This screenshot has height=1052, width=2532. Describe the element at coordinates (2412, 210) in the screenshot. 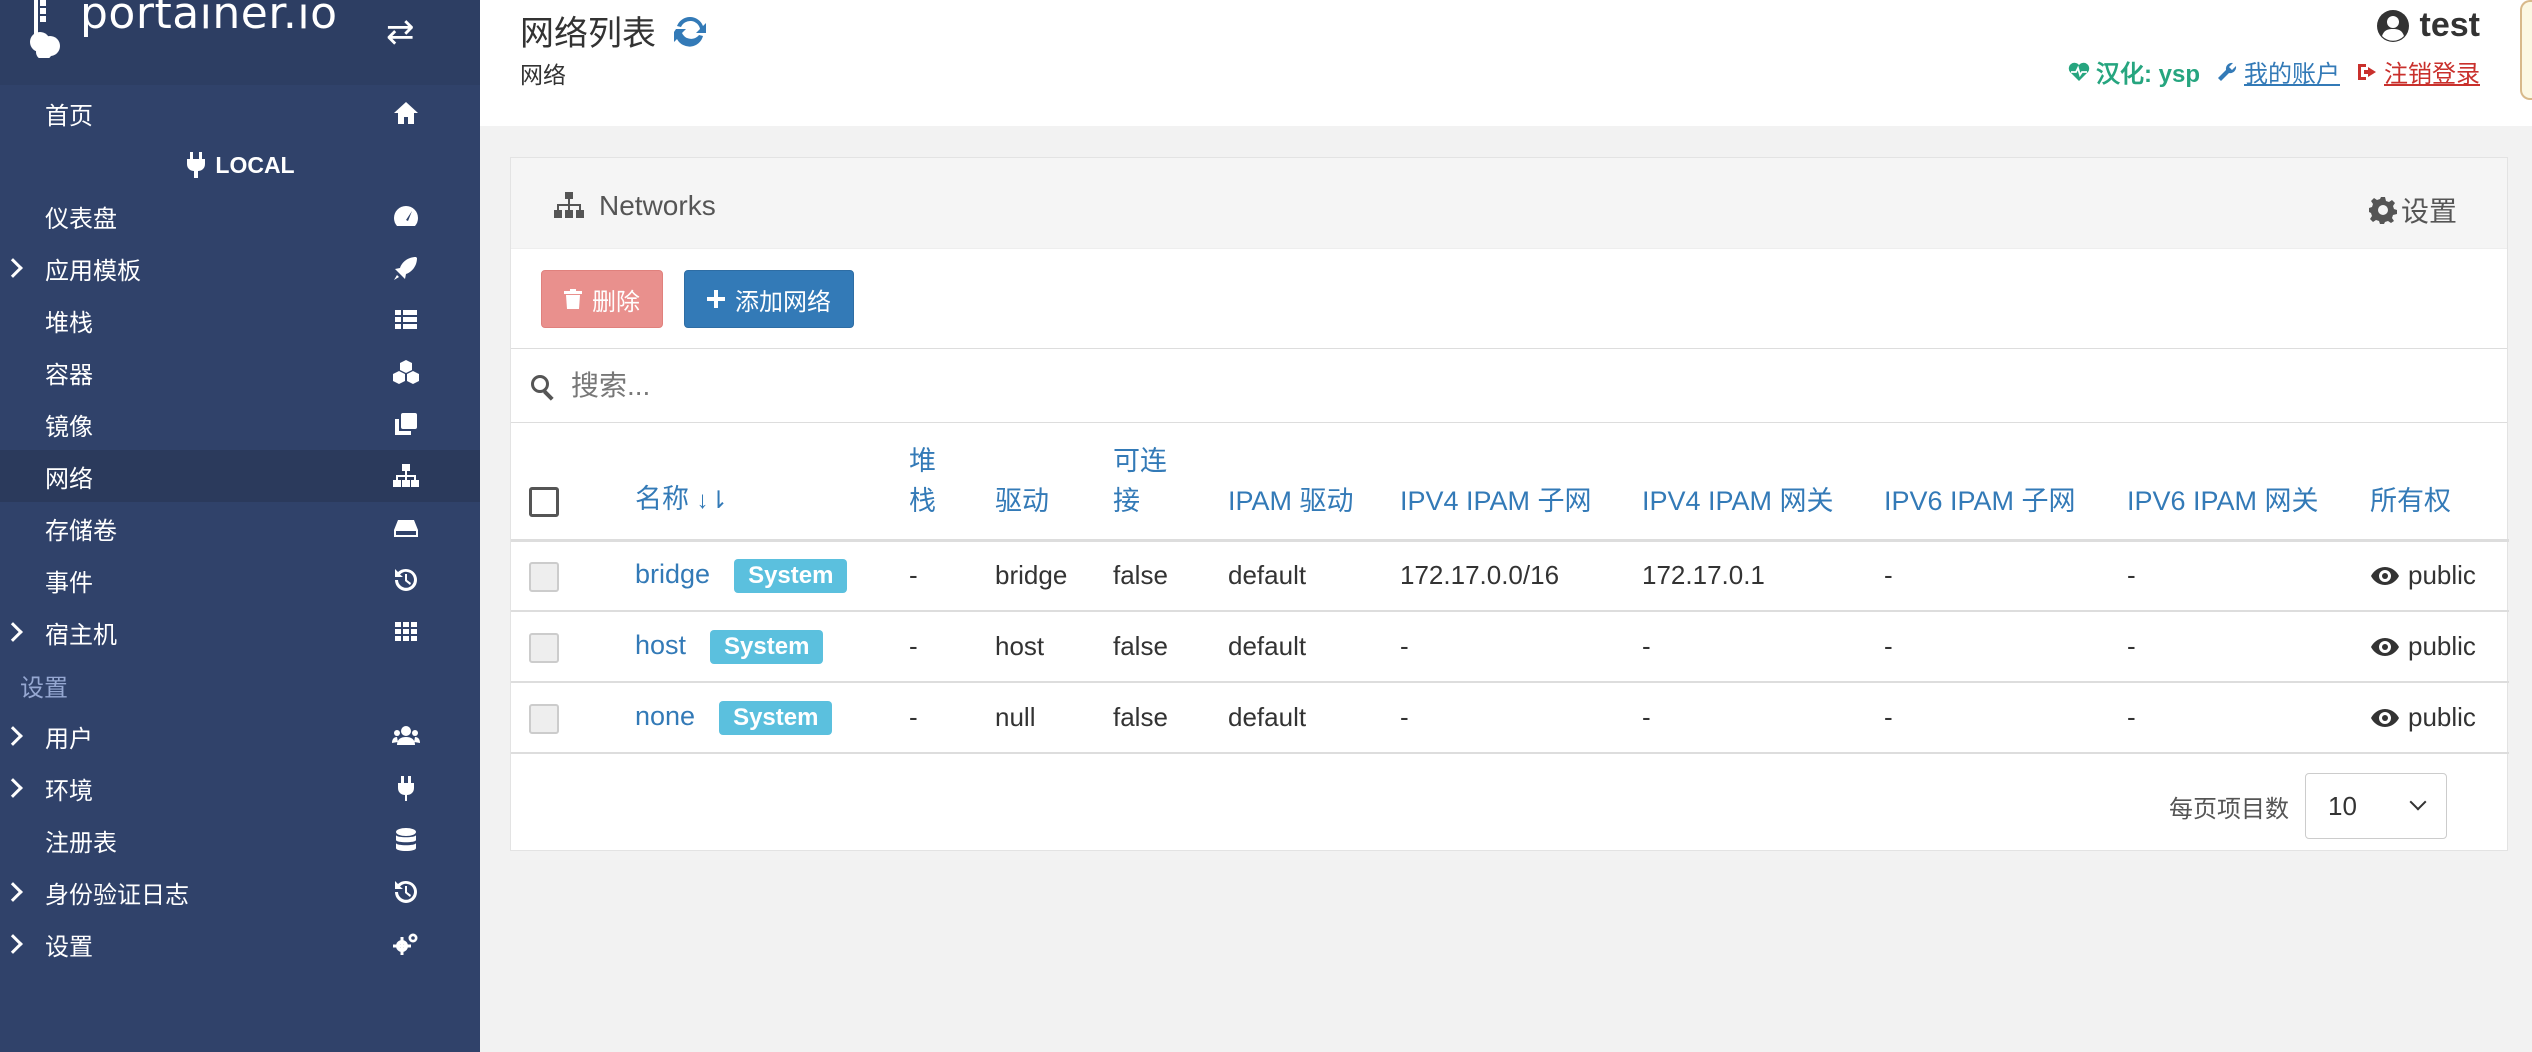

I see `table-settings-button: 设置` at that location.